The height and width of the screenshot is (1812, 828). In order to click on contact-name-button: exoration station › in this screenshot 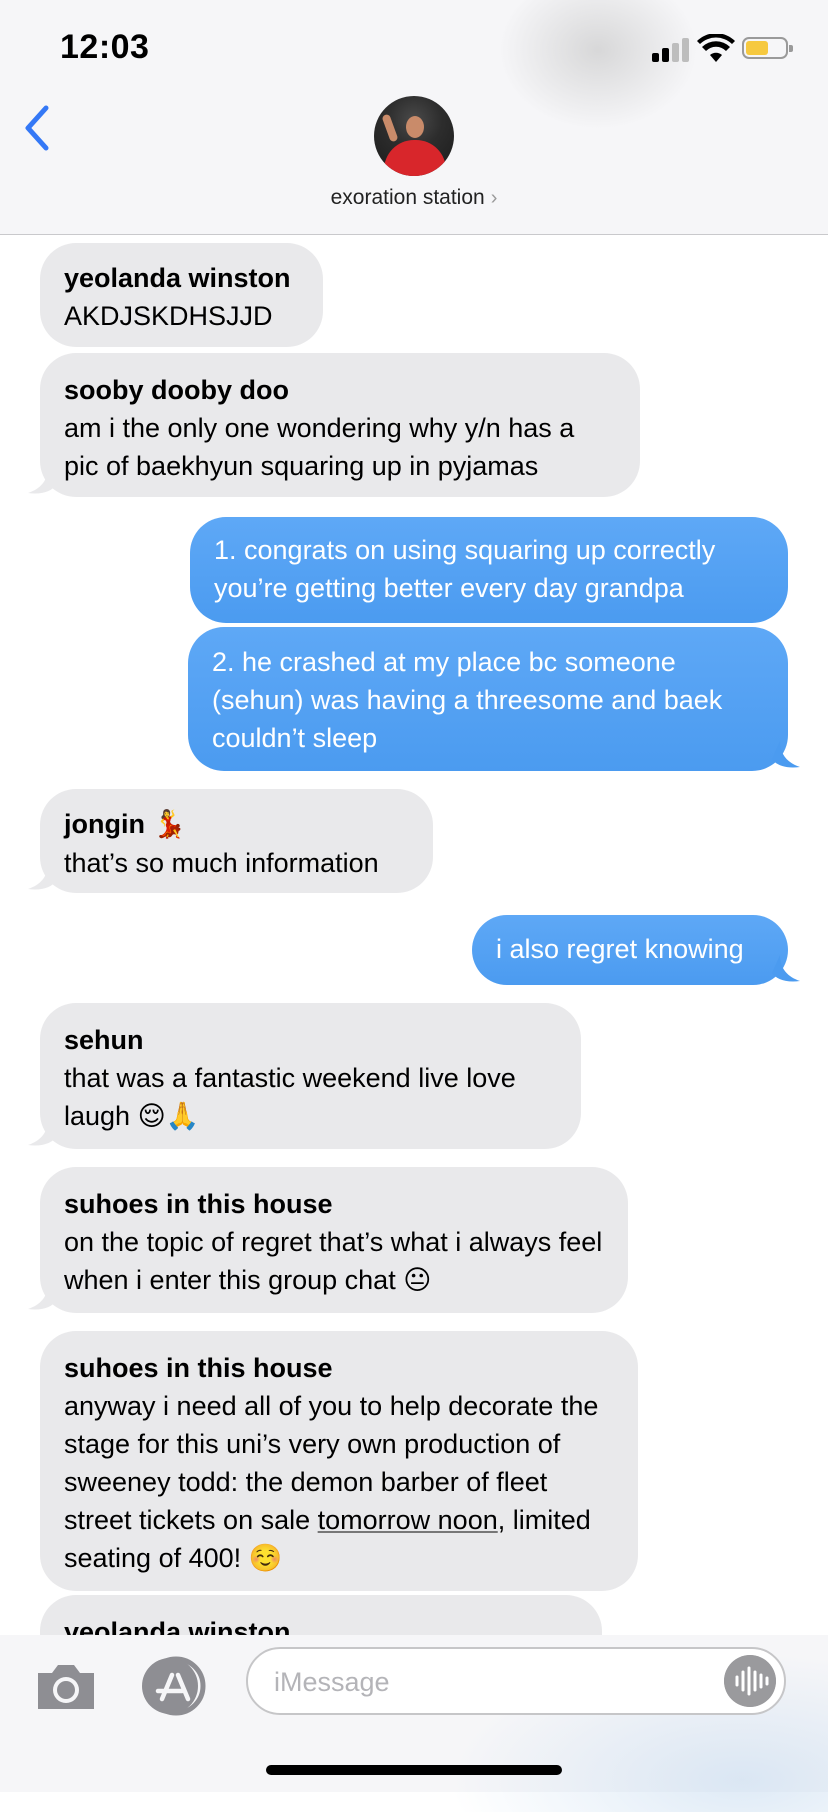, I will do `click(414, 198)`.